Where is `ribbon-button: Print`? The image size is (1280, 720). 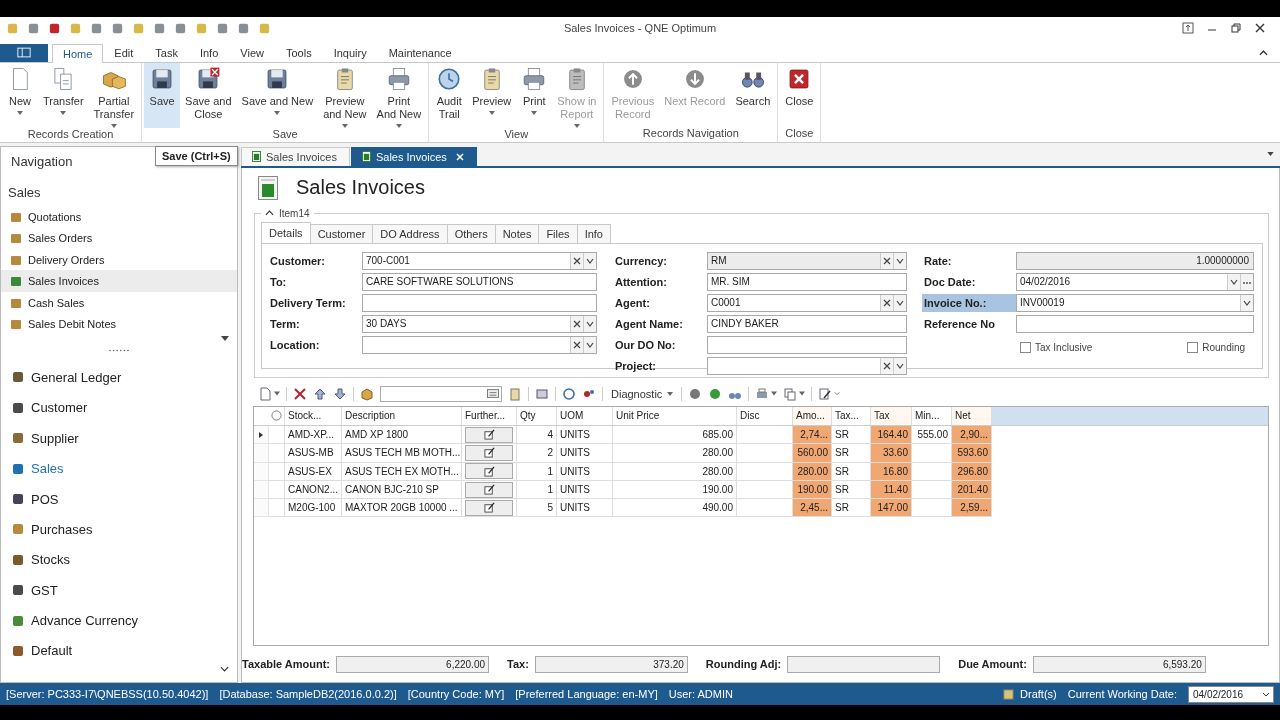 ribbon-button: Print is located at coordinates (534, 95).